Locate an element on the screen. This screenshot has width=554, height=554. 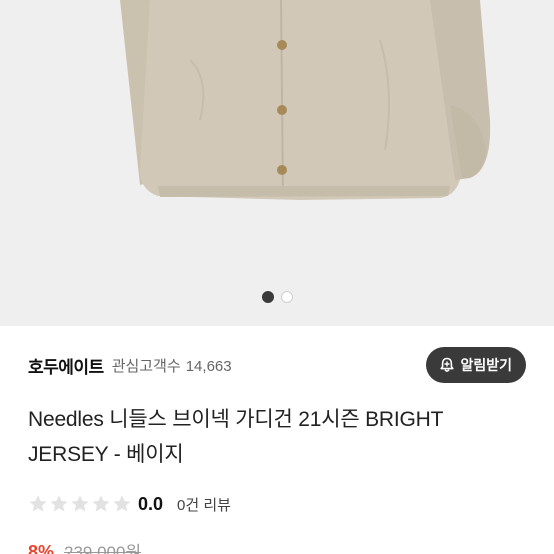
original-price: 239,000원 is located at coordinates (103, 548).